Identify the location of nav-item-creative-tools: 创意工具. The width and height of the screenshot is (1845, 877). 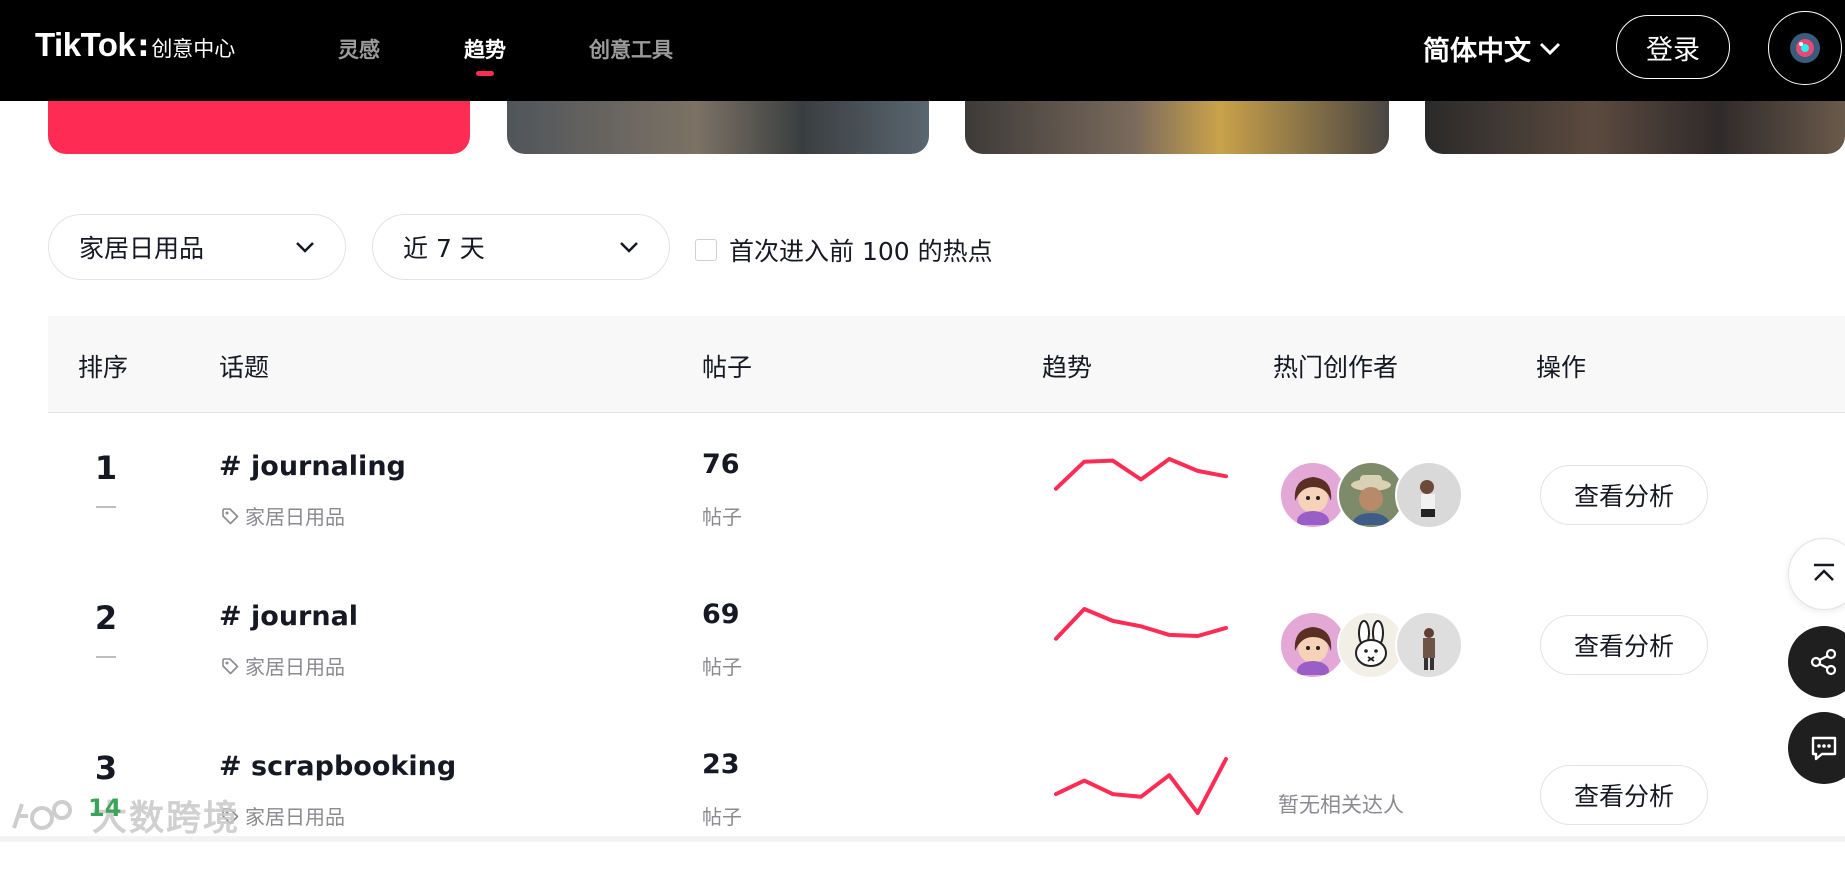
(631, 49).